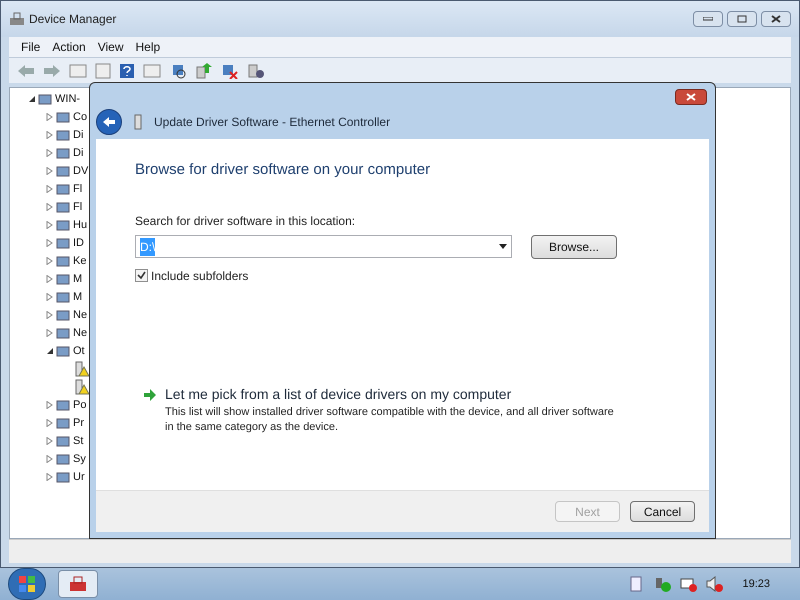 This screenshot has height=600, width=800. What do you see at coordinates (715, 584) in the screenshot?
I see `speaker-muted-tray-icon` at bounding box center [715, 584].